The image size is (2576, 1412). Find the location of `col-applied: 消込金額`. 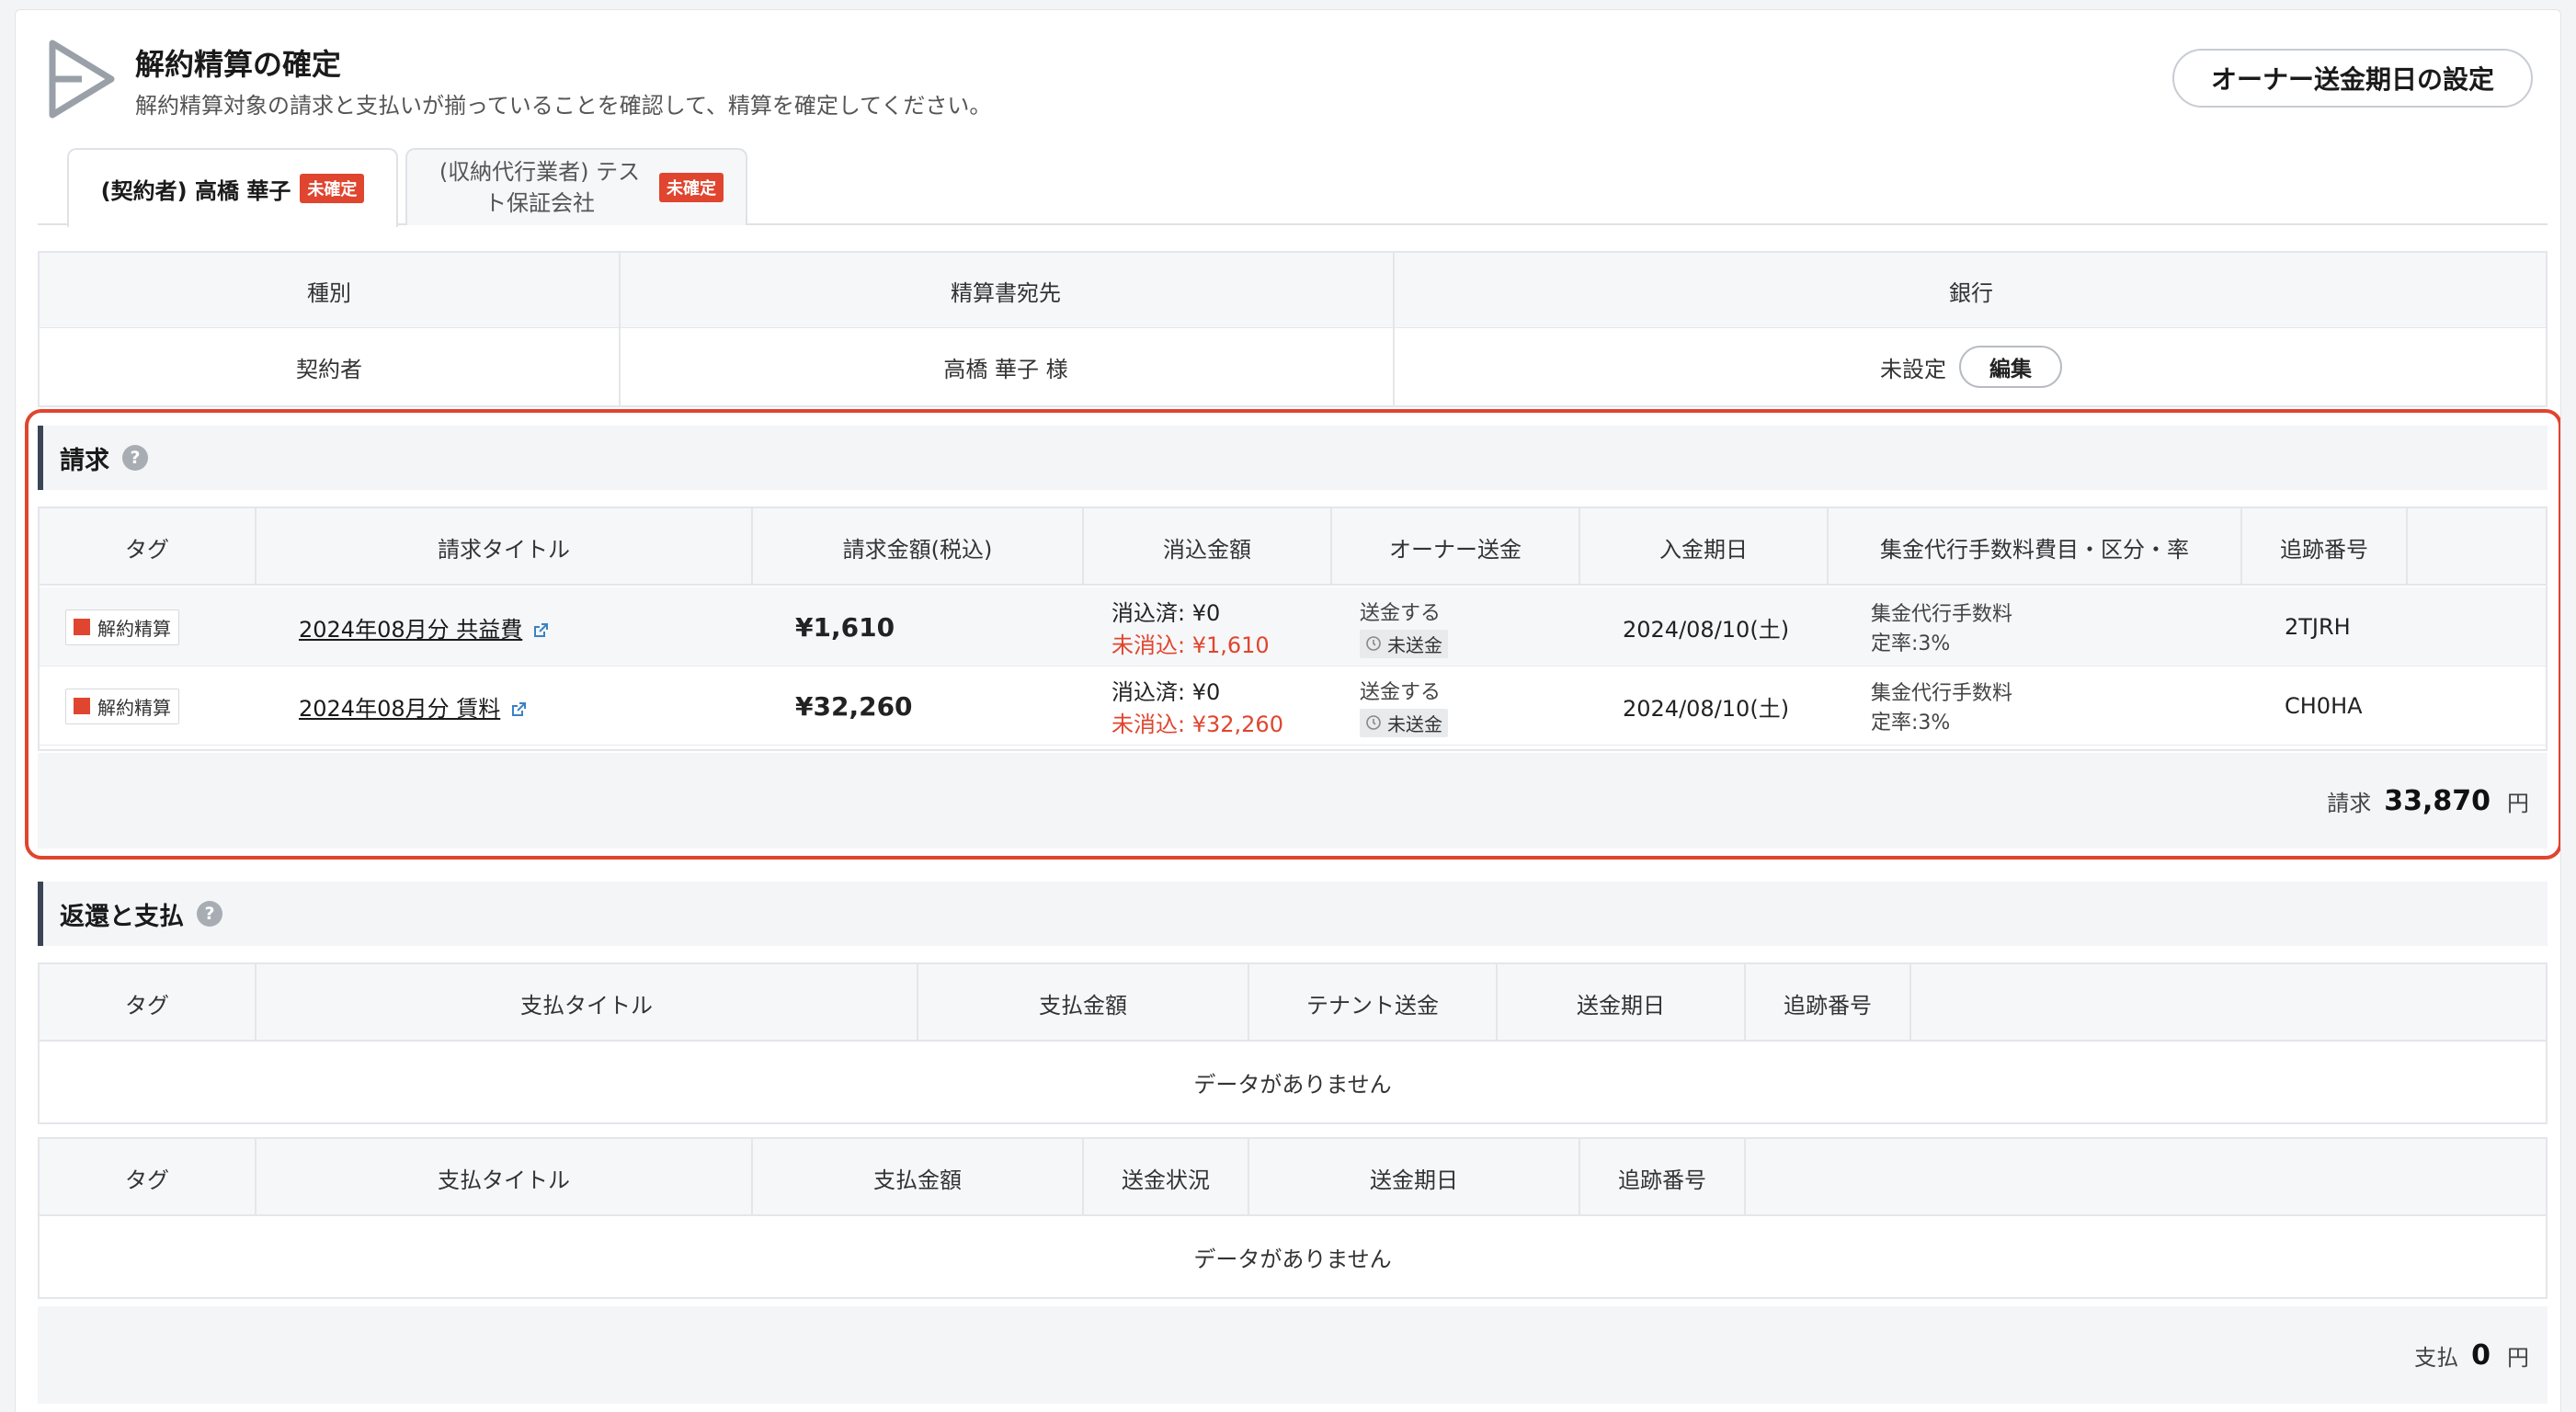

col-applied: 消込金額 is located at coordinates (1208, 547).